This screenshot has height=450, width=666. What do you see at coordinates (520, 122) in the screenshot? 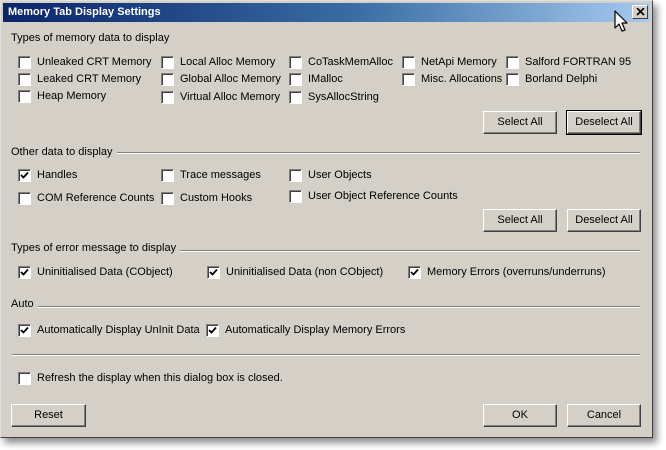
I see `memory-select-all-button: Select All` at bounding box center [520, 122].